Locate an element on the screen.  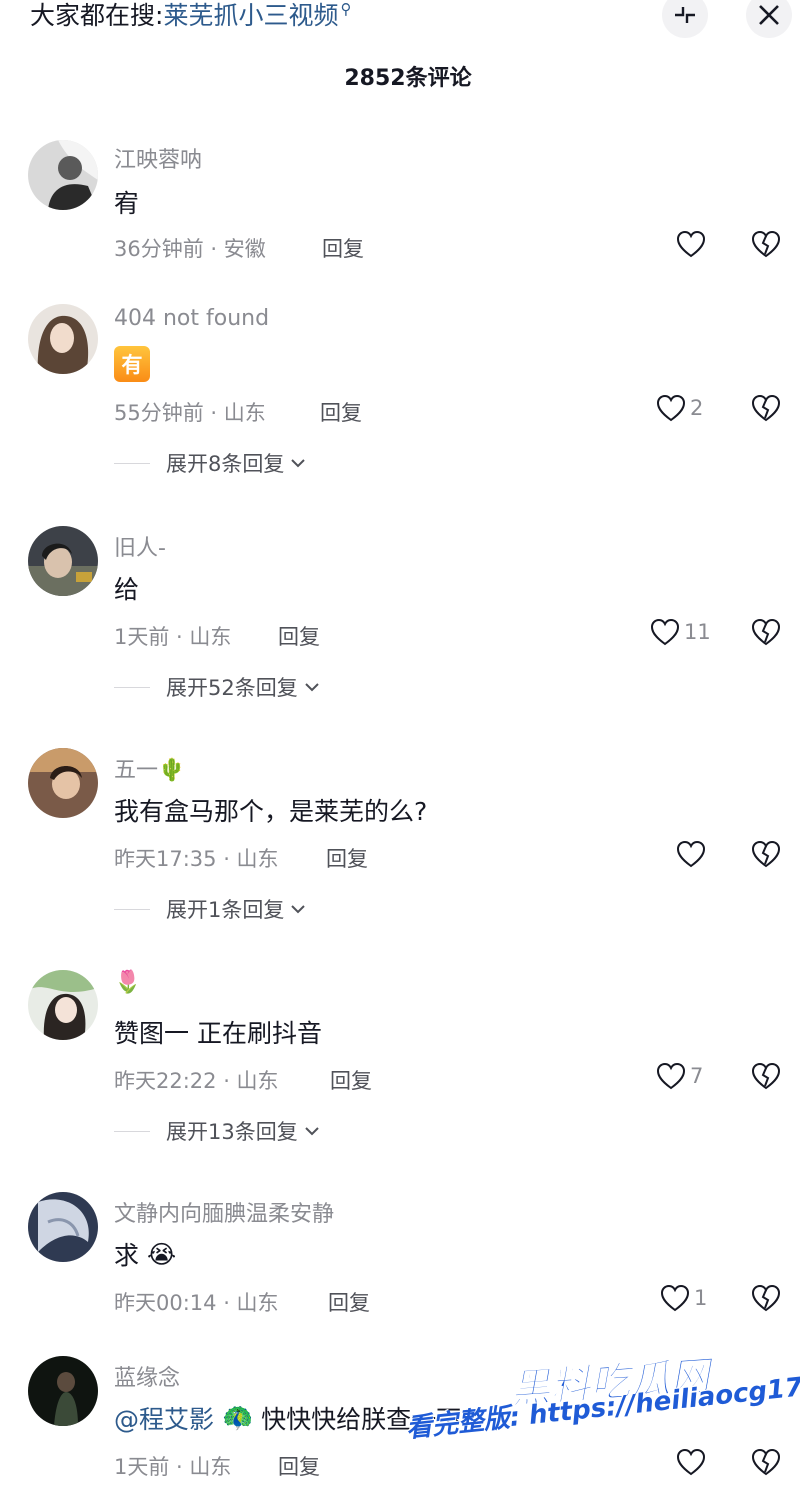
collapse-icon is located at coordinates (685, 15).